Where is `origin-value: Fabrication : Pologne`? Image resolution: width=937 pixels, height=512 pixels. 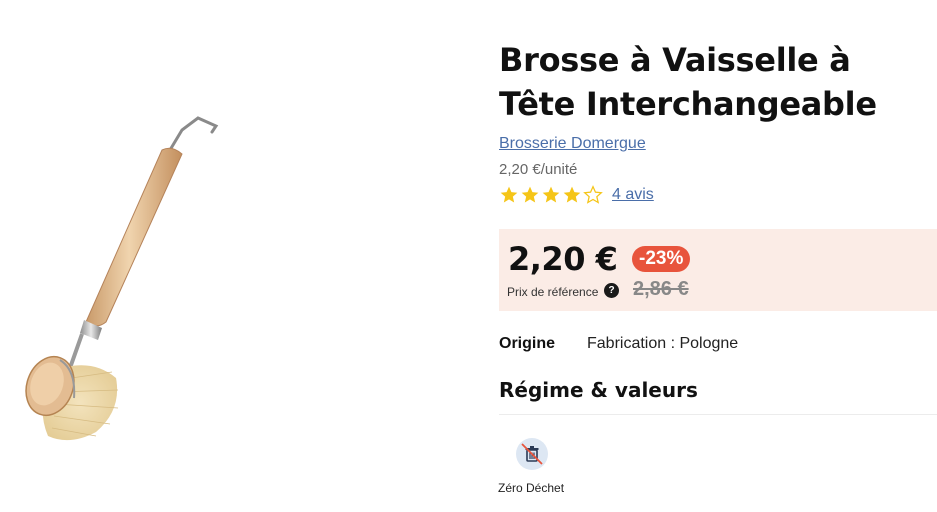
origin-value: Fabrication : Pologne is located at coordinates (663, 343).